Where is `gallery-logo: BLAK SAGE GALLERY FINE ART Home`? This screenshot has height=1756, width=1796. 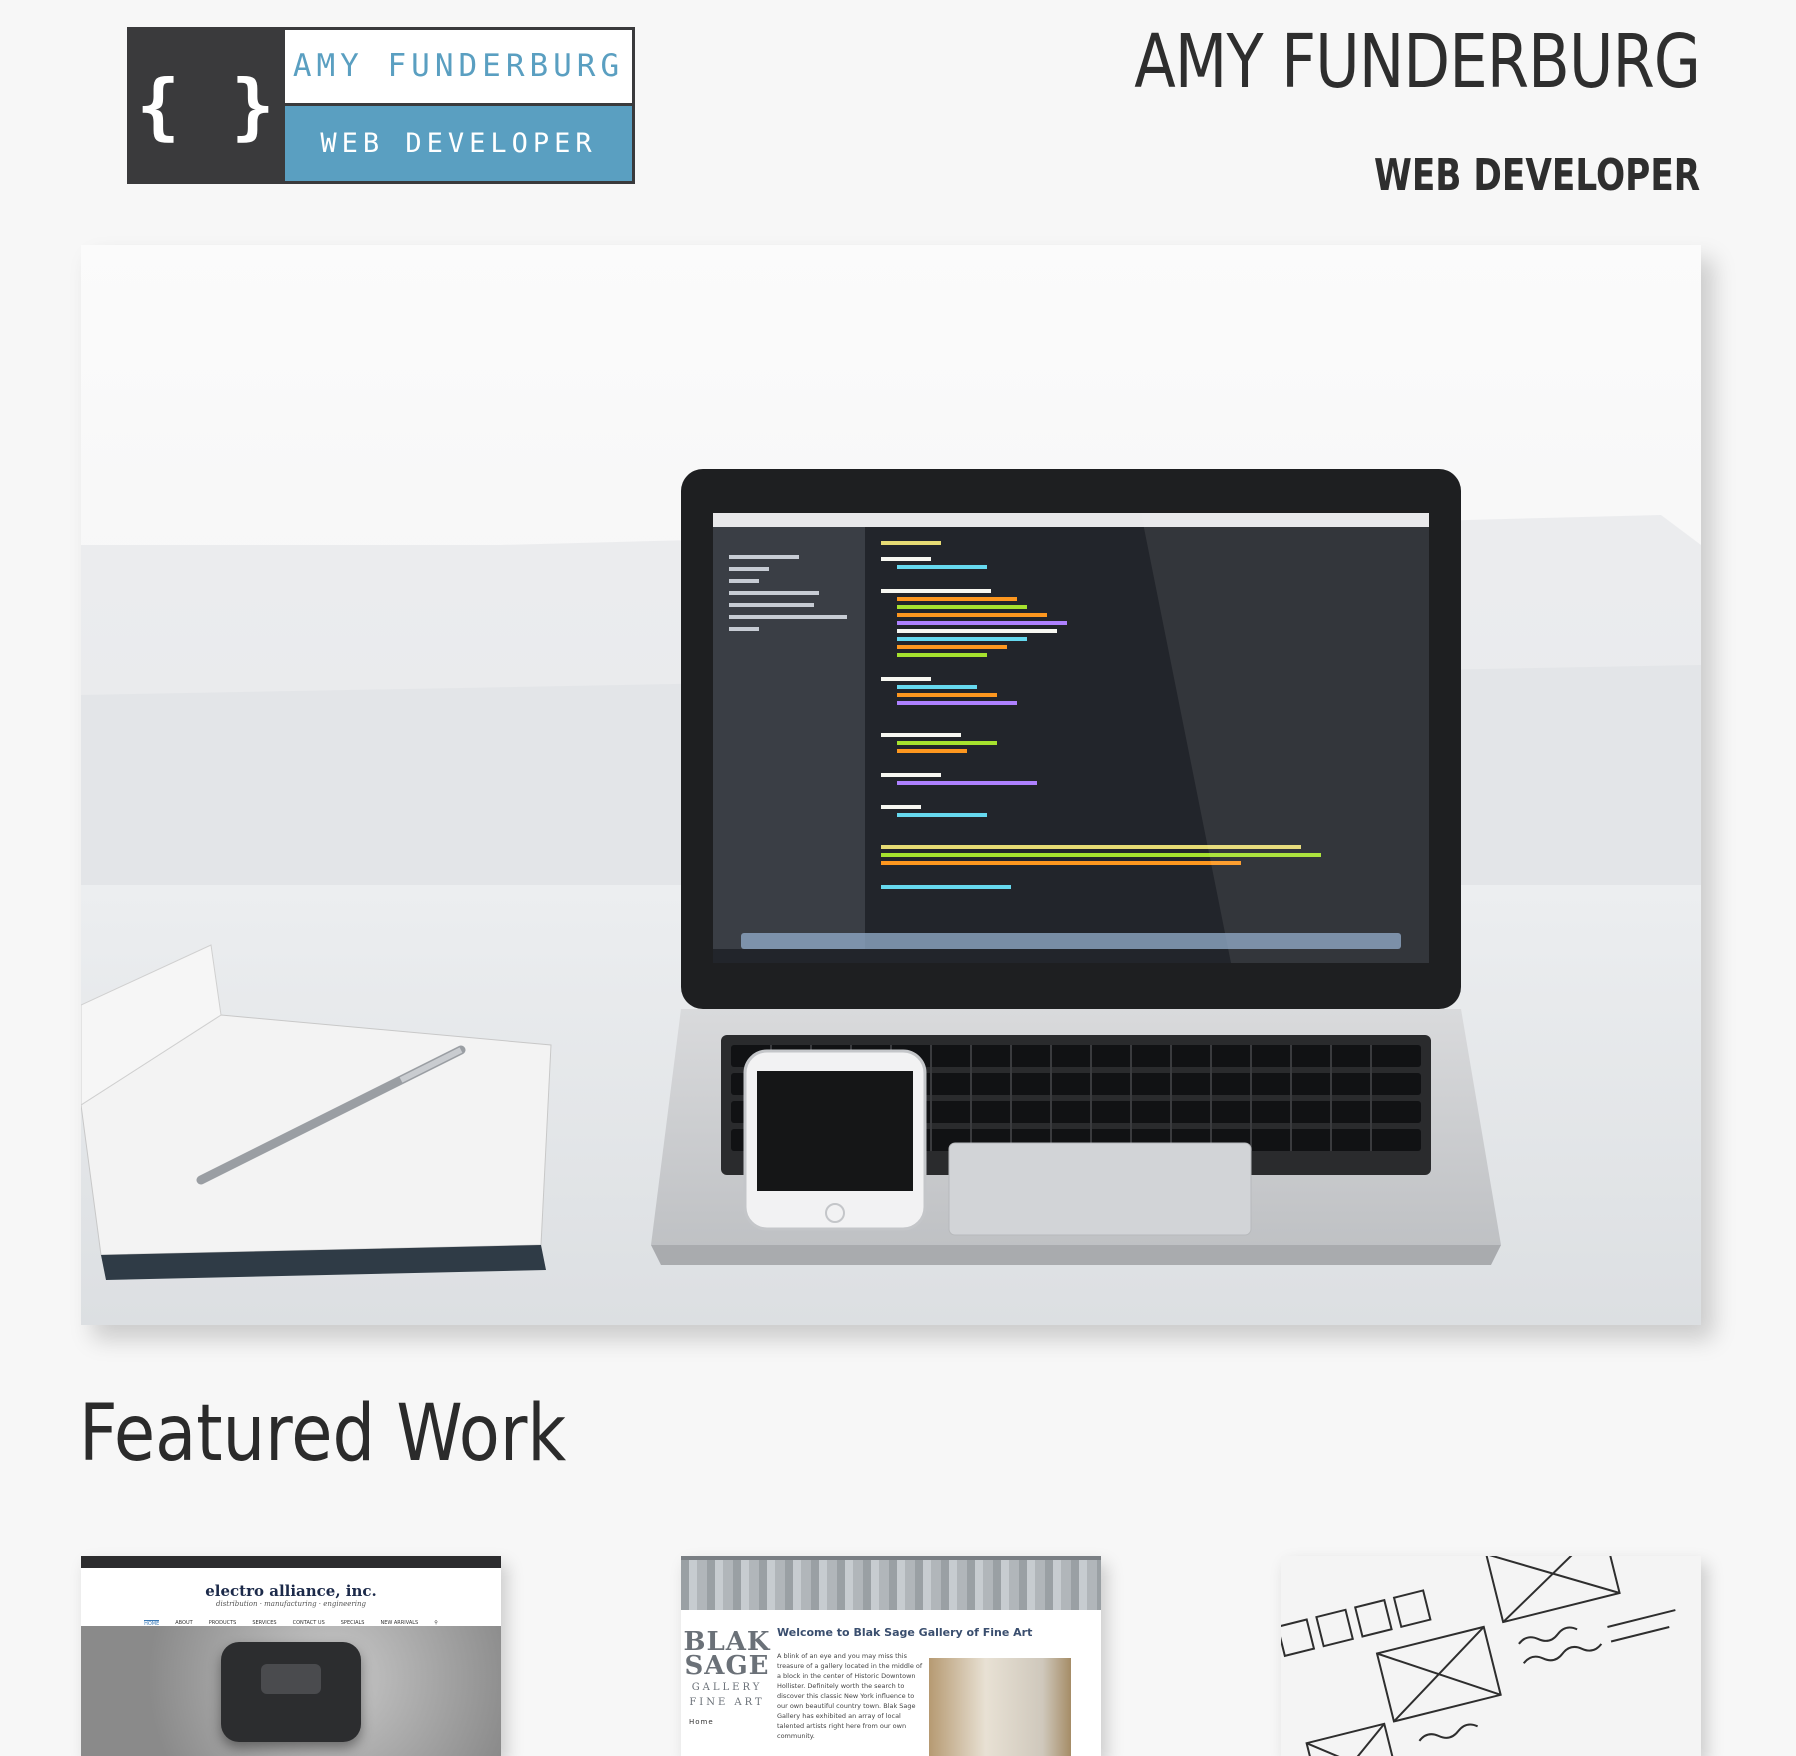 gallery-logo: BLAK SAGE GALLERY FINE ART Home is located at coordinates (727, 1675).